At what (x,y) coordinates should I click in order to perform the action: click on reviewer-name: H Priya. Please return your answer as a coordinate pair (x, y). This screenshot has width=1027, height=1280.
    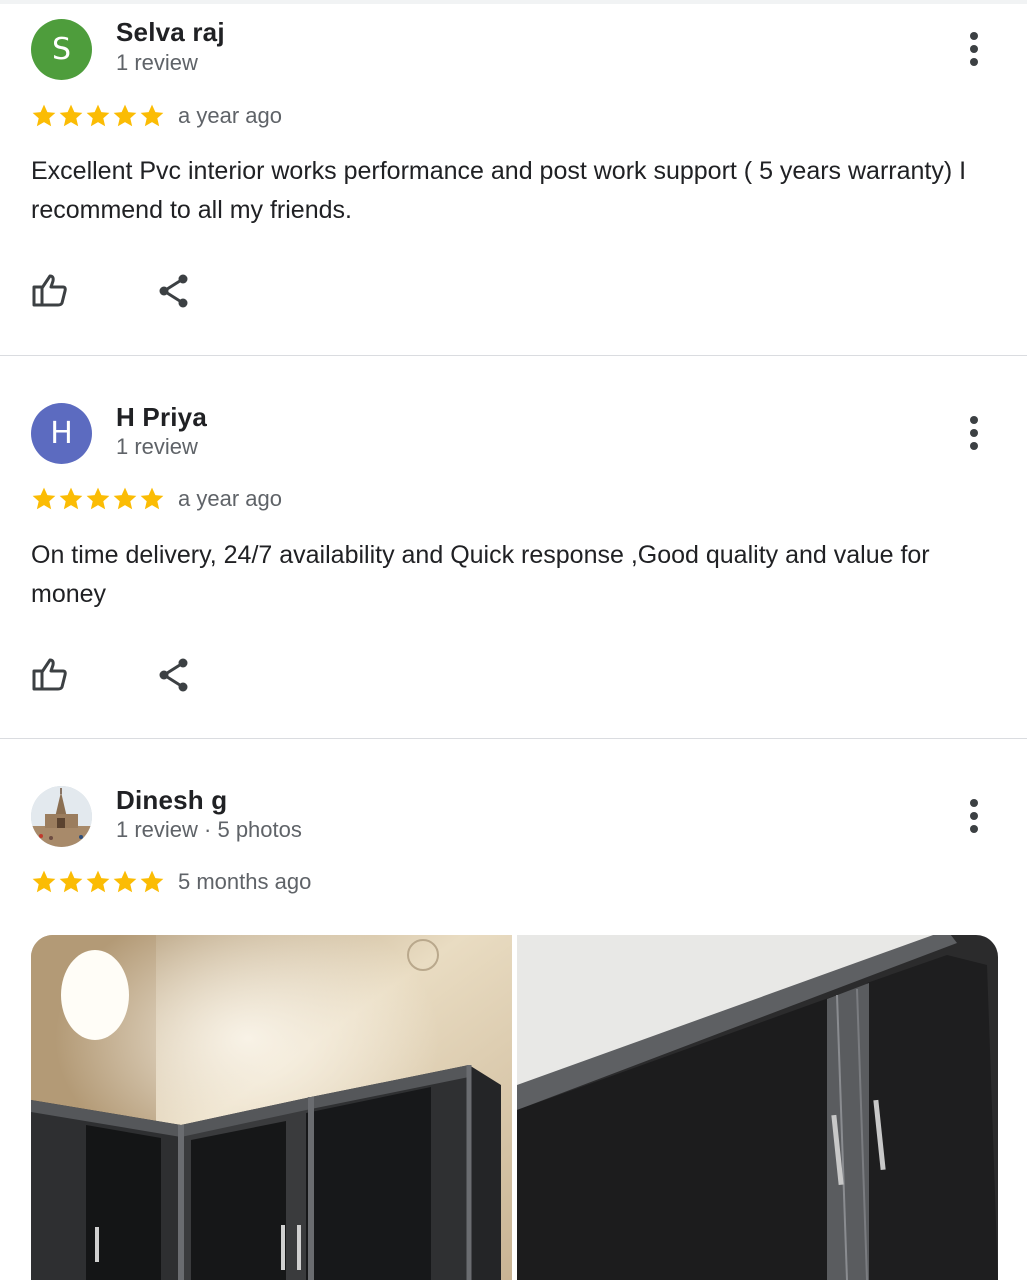
    Looking at the image, I should click on (161, 417).